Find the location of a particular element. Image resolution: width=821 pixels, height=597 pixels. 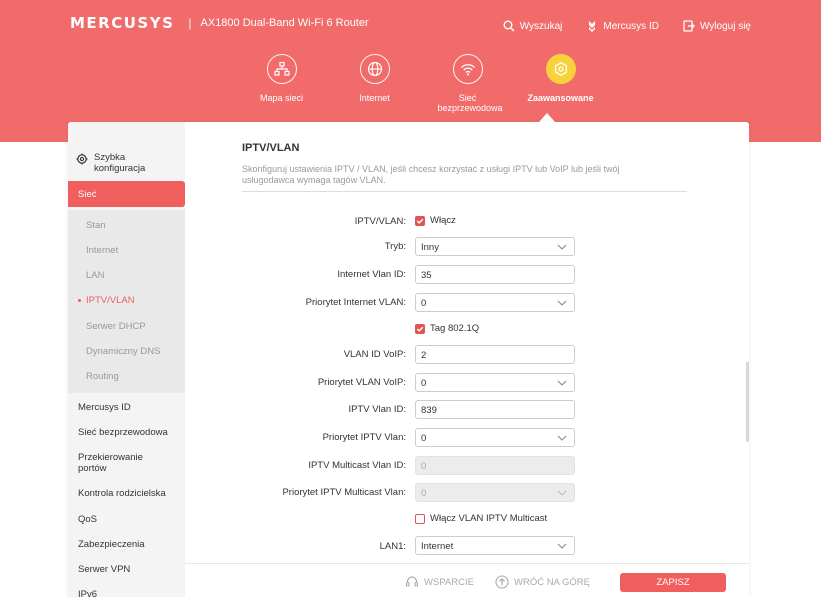

iptv-vlan-enable-checkbox: Włącz is located at coordinates (435, 220).